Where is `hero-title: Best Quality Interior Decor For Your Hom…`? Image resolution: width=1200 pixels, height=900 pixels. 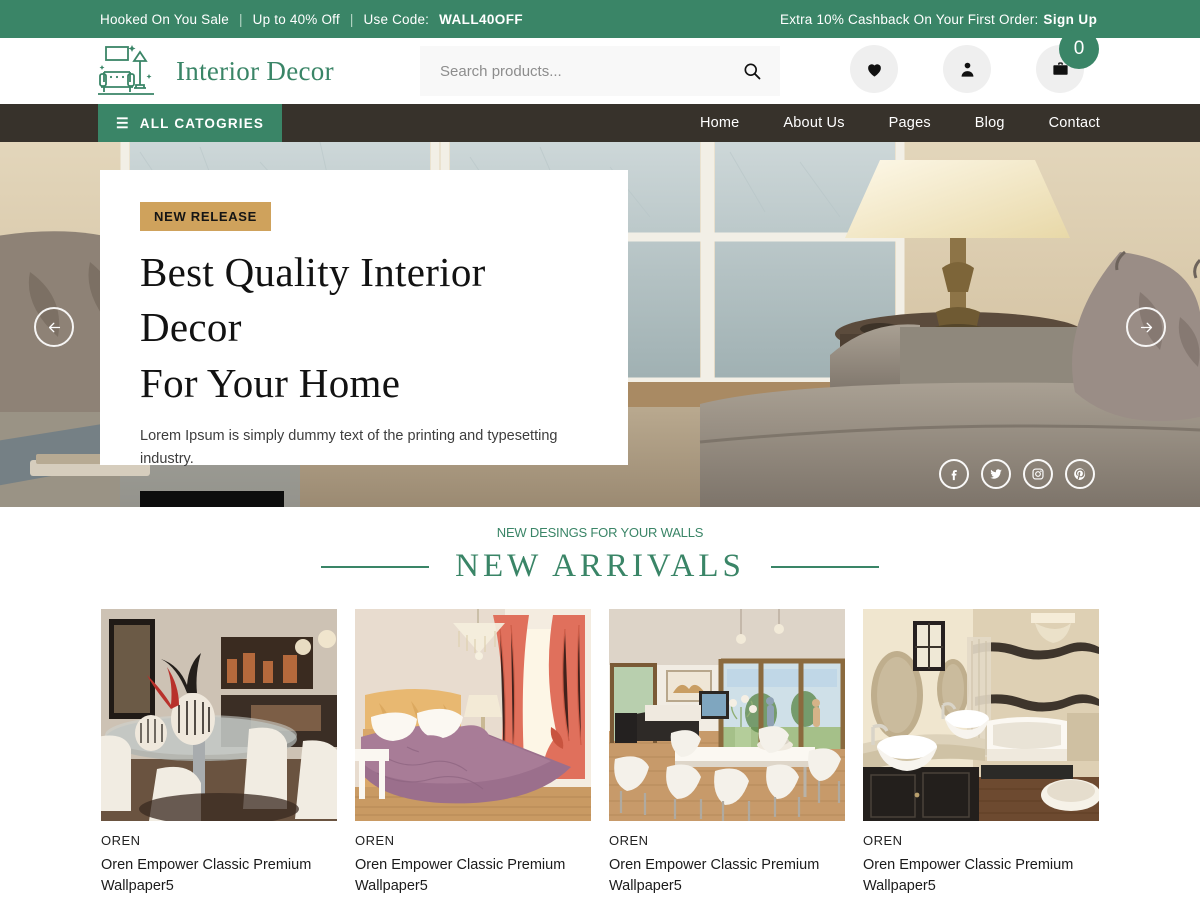 hero-title: Best Quality Interior Decor For Your Hom… is located at coordinates (364, 328).